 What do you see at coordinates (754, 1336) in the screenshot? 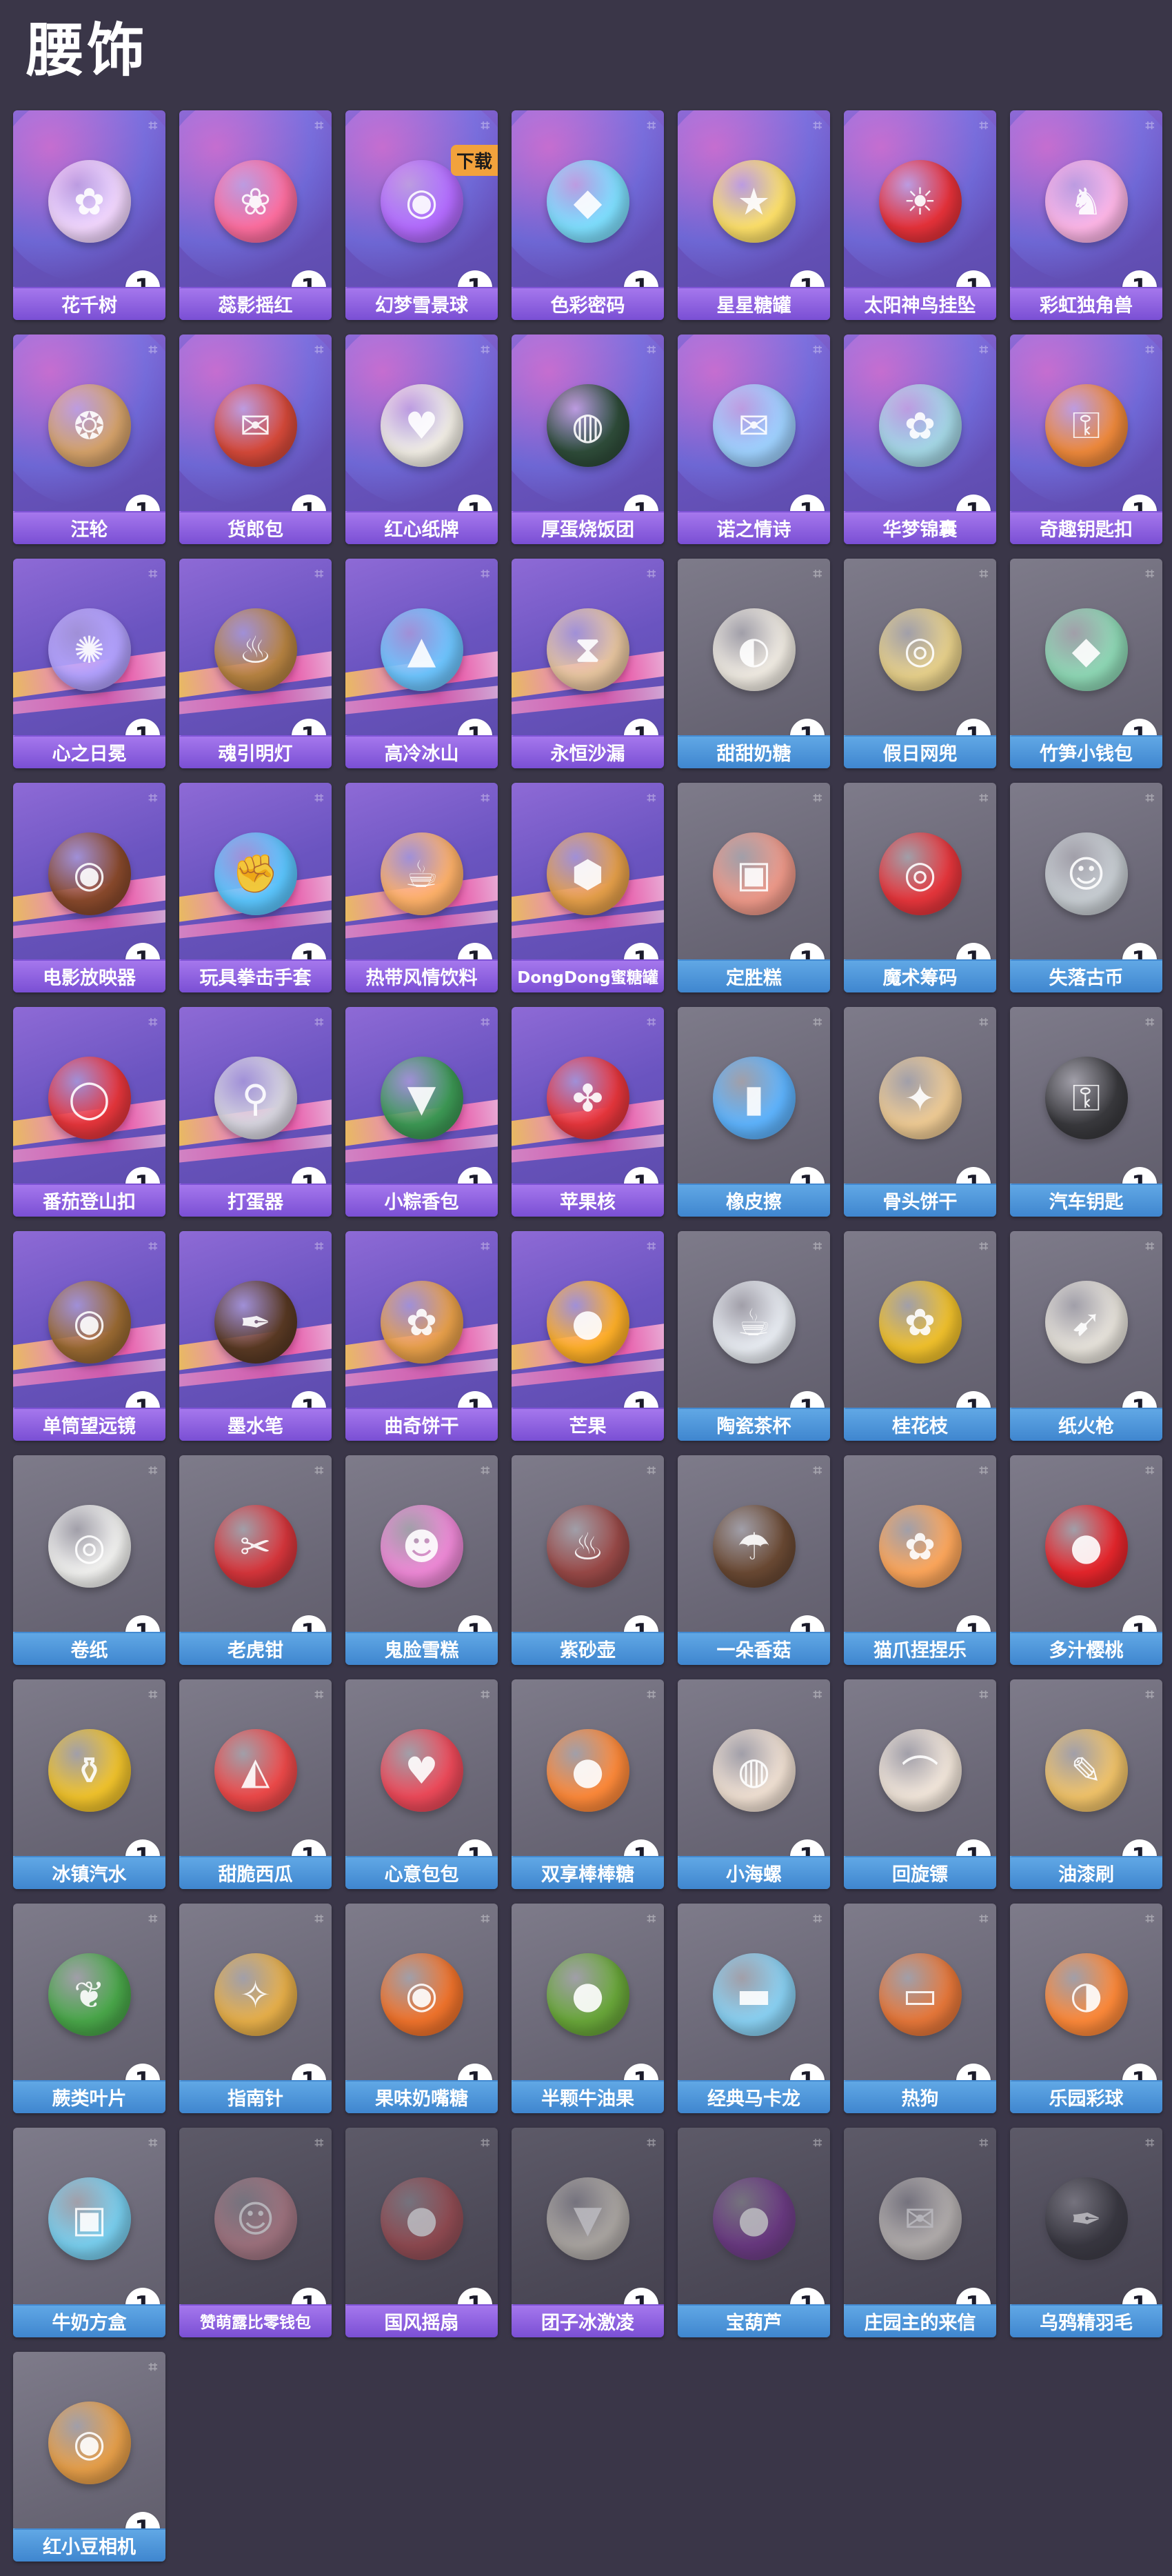
I see `item-card: ⌗☕1陶瓷茶杯` at bounding box center [754, 1336].